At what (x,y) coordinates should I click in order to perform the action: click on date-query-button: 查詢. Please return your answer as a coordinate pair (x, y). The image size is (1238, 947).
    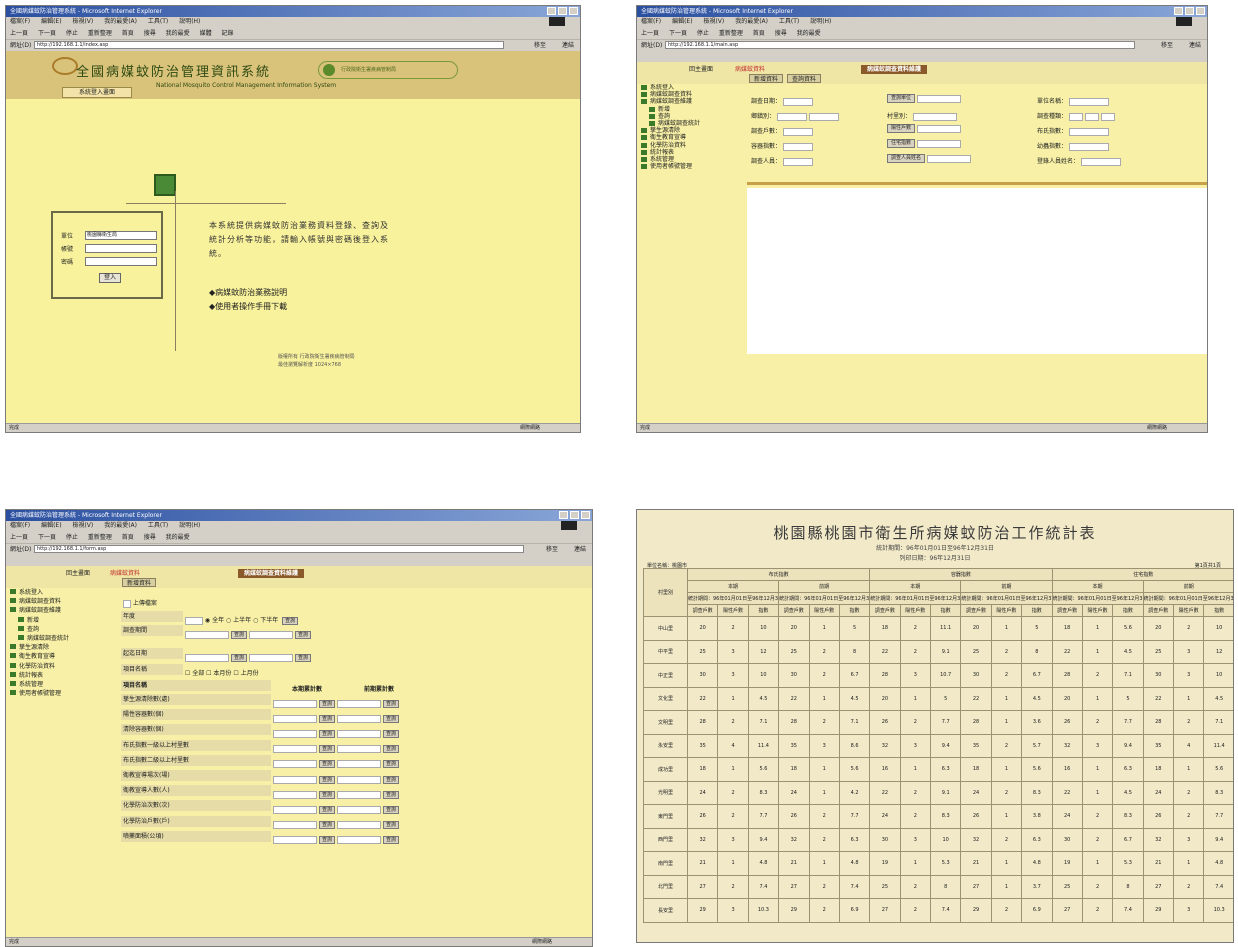
    Looking at the image, I should click on (239, 634).